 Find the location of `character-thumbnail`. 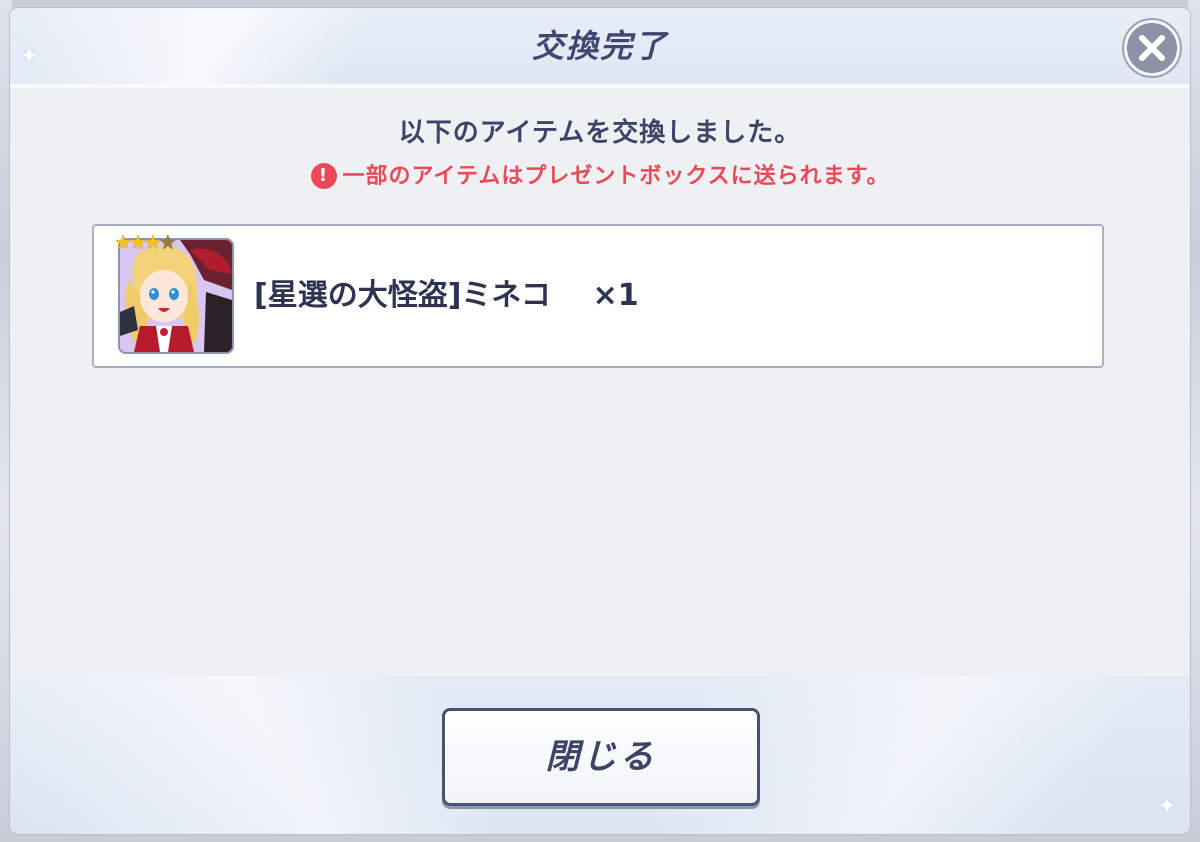

character-thumbnail is located at coordinates (176, 296).